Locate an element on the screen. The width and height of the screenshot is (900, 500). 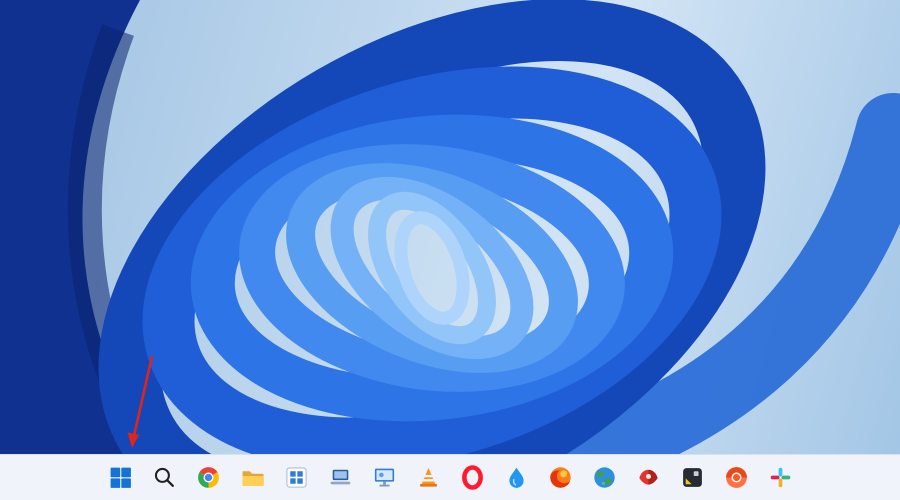
taskbar-button-start is located at coordinates (120, 478).